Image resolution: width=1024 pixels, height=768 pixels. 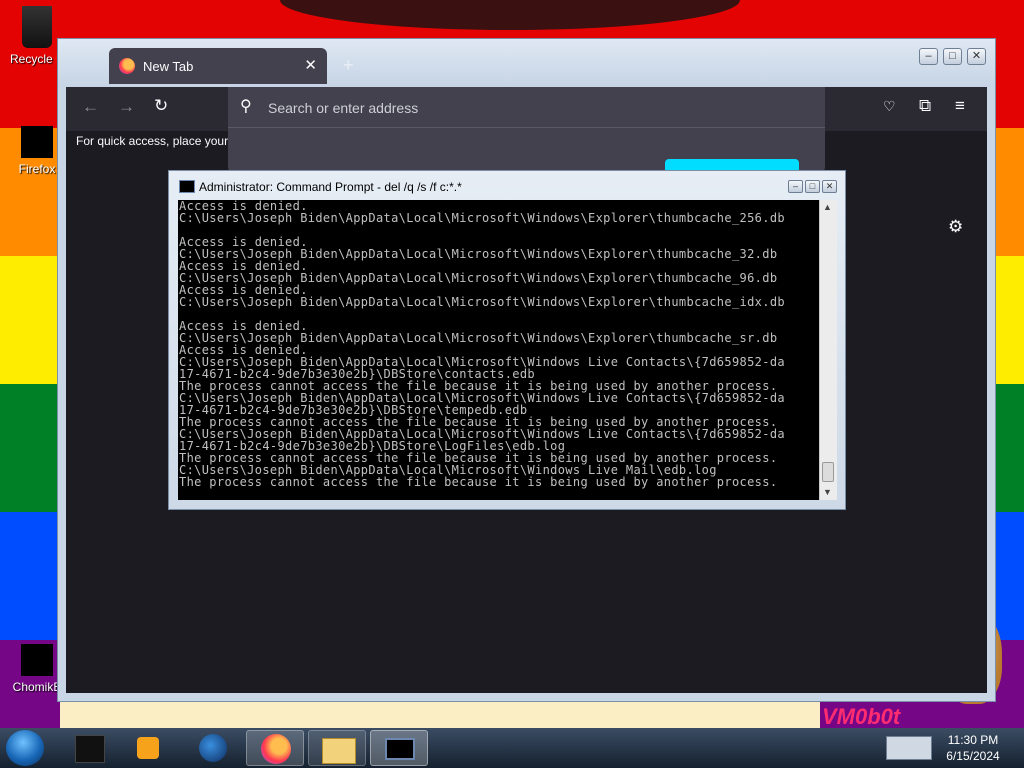 What do you see at coordinates (973, 756) in the screenshot?
I see `clock-date: 6/15/2024` at bounding box center [973, 756].